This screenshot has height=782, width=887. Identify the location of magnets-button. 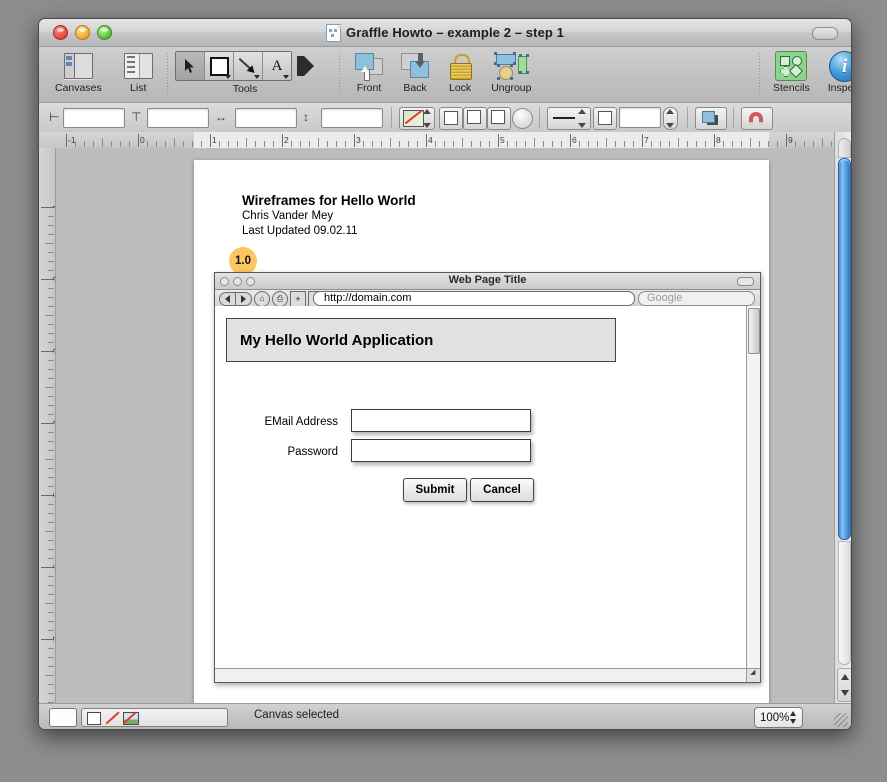
(757, 118).